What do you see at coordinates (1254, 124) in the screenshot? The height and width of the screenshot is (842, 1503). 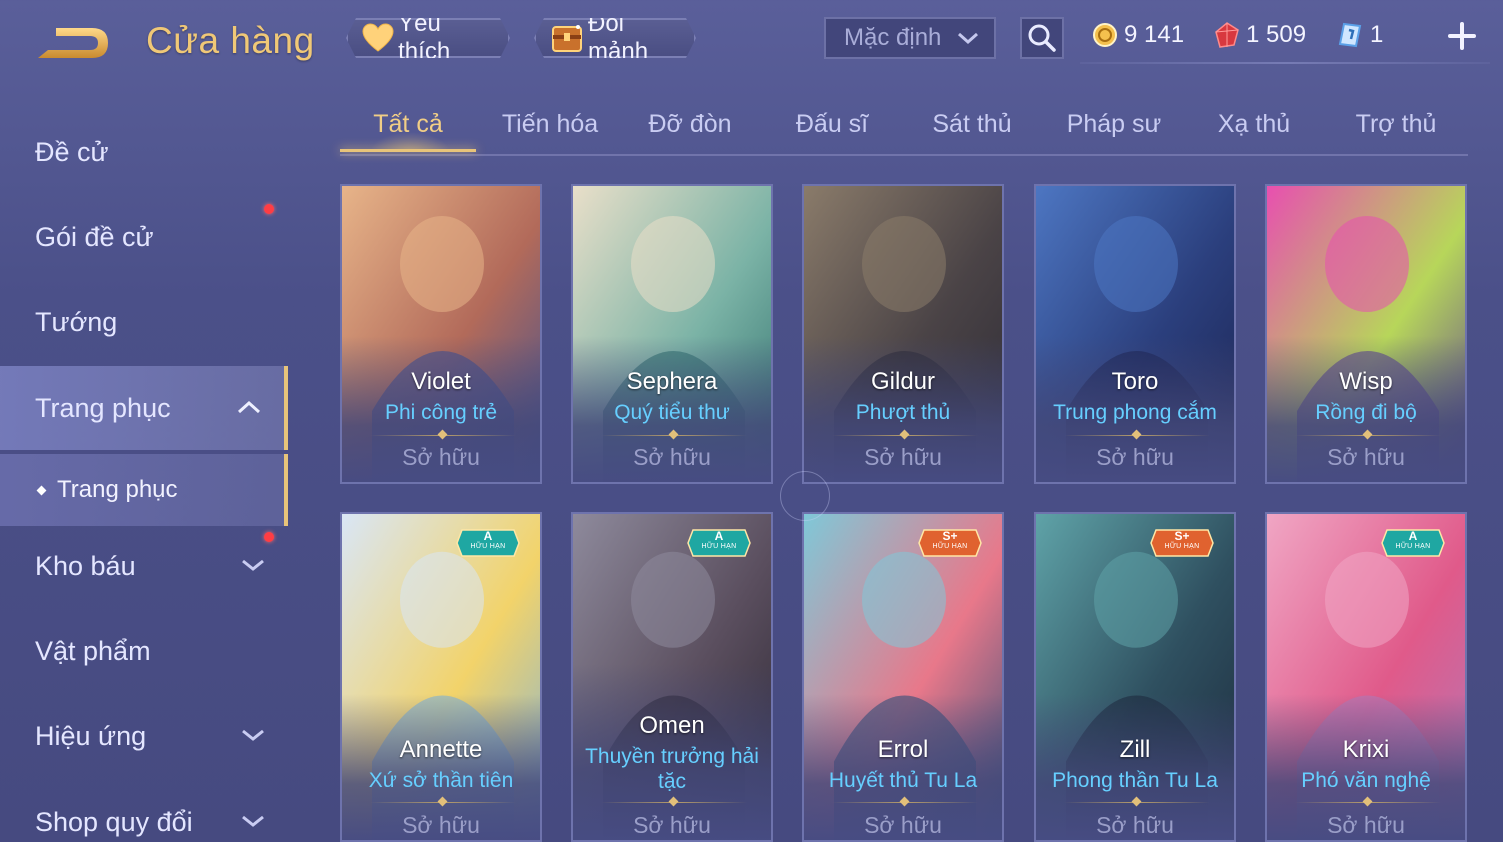 I see `tab-label: Xạ thủ` at bounding box center [1254, 124].